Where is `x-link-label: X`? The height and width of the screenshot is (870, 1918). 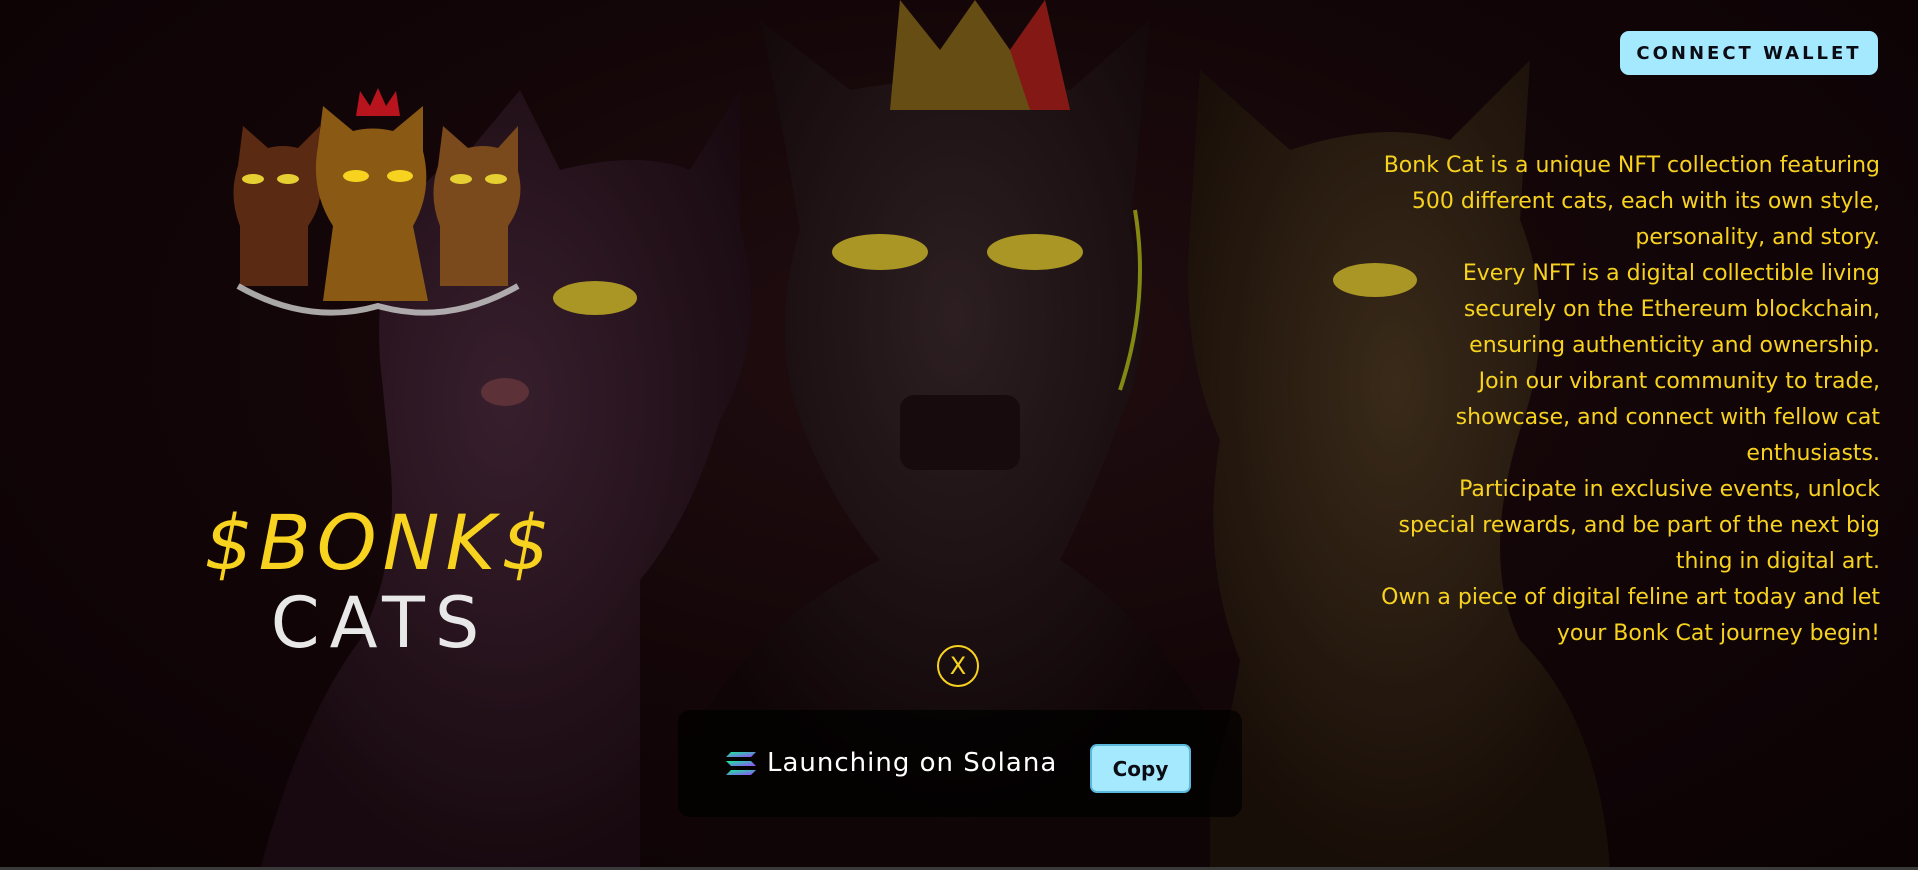
x-link-label: X is located at coordinates (958, 666).